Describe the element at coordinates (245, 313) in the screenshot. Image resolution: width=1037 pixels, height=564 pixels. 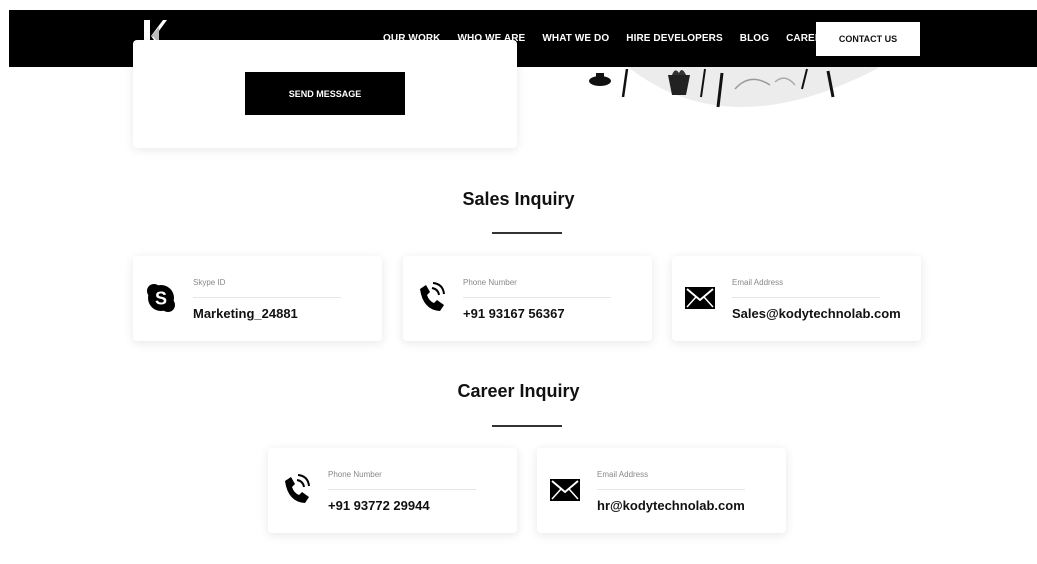
I see `skype-value: Marketing_24881` at that location.